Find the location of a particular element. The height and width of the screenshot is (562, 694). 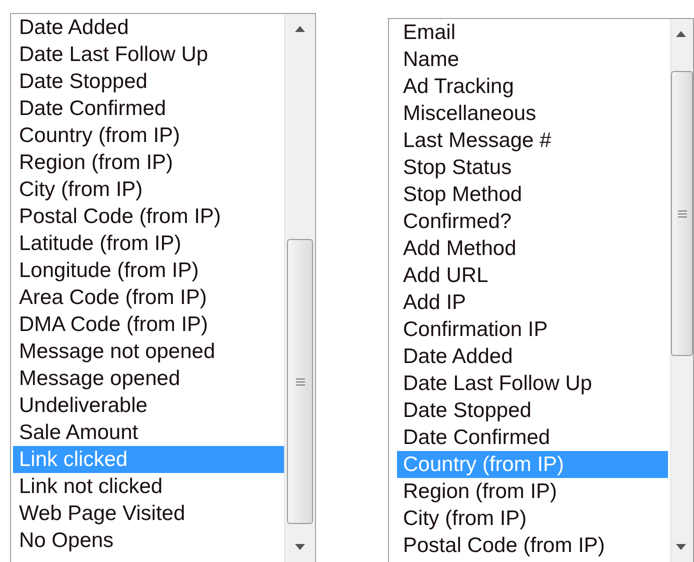

list-item: Latitude (from IP) is located at coordinates (148, 243).